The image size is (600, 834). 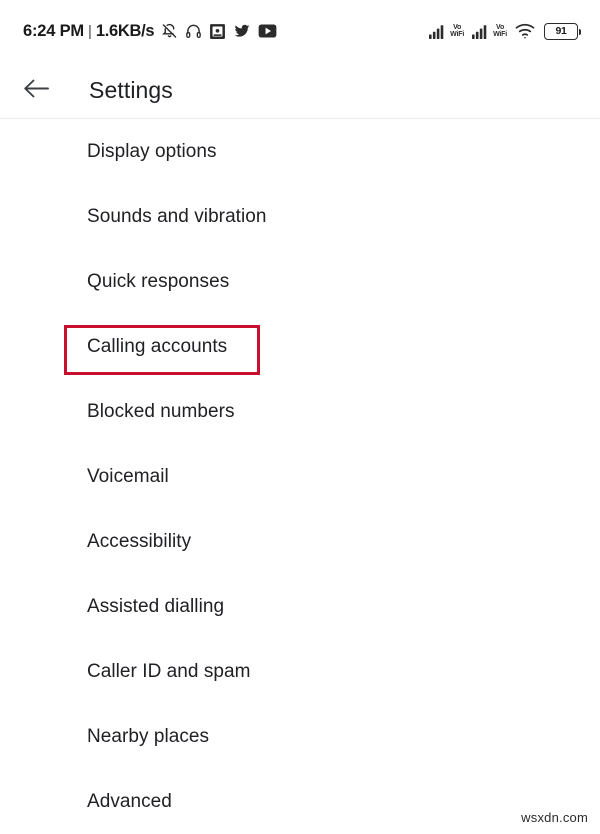 What do you see at coordinates (139, 541) in the screenshot?
I see `list-item-label: Accessibility` at bounding box center [139, 541].